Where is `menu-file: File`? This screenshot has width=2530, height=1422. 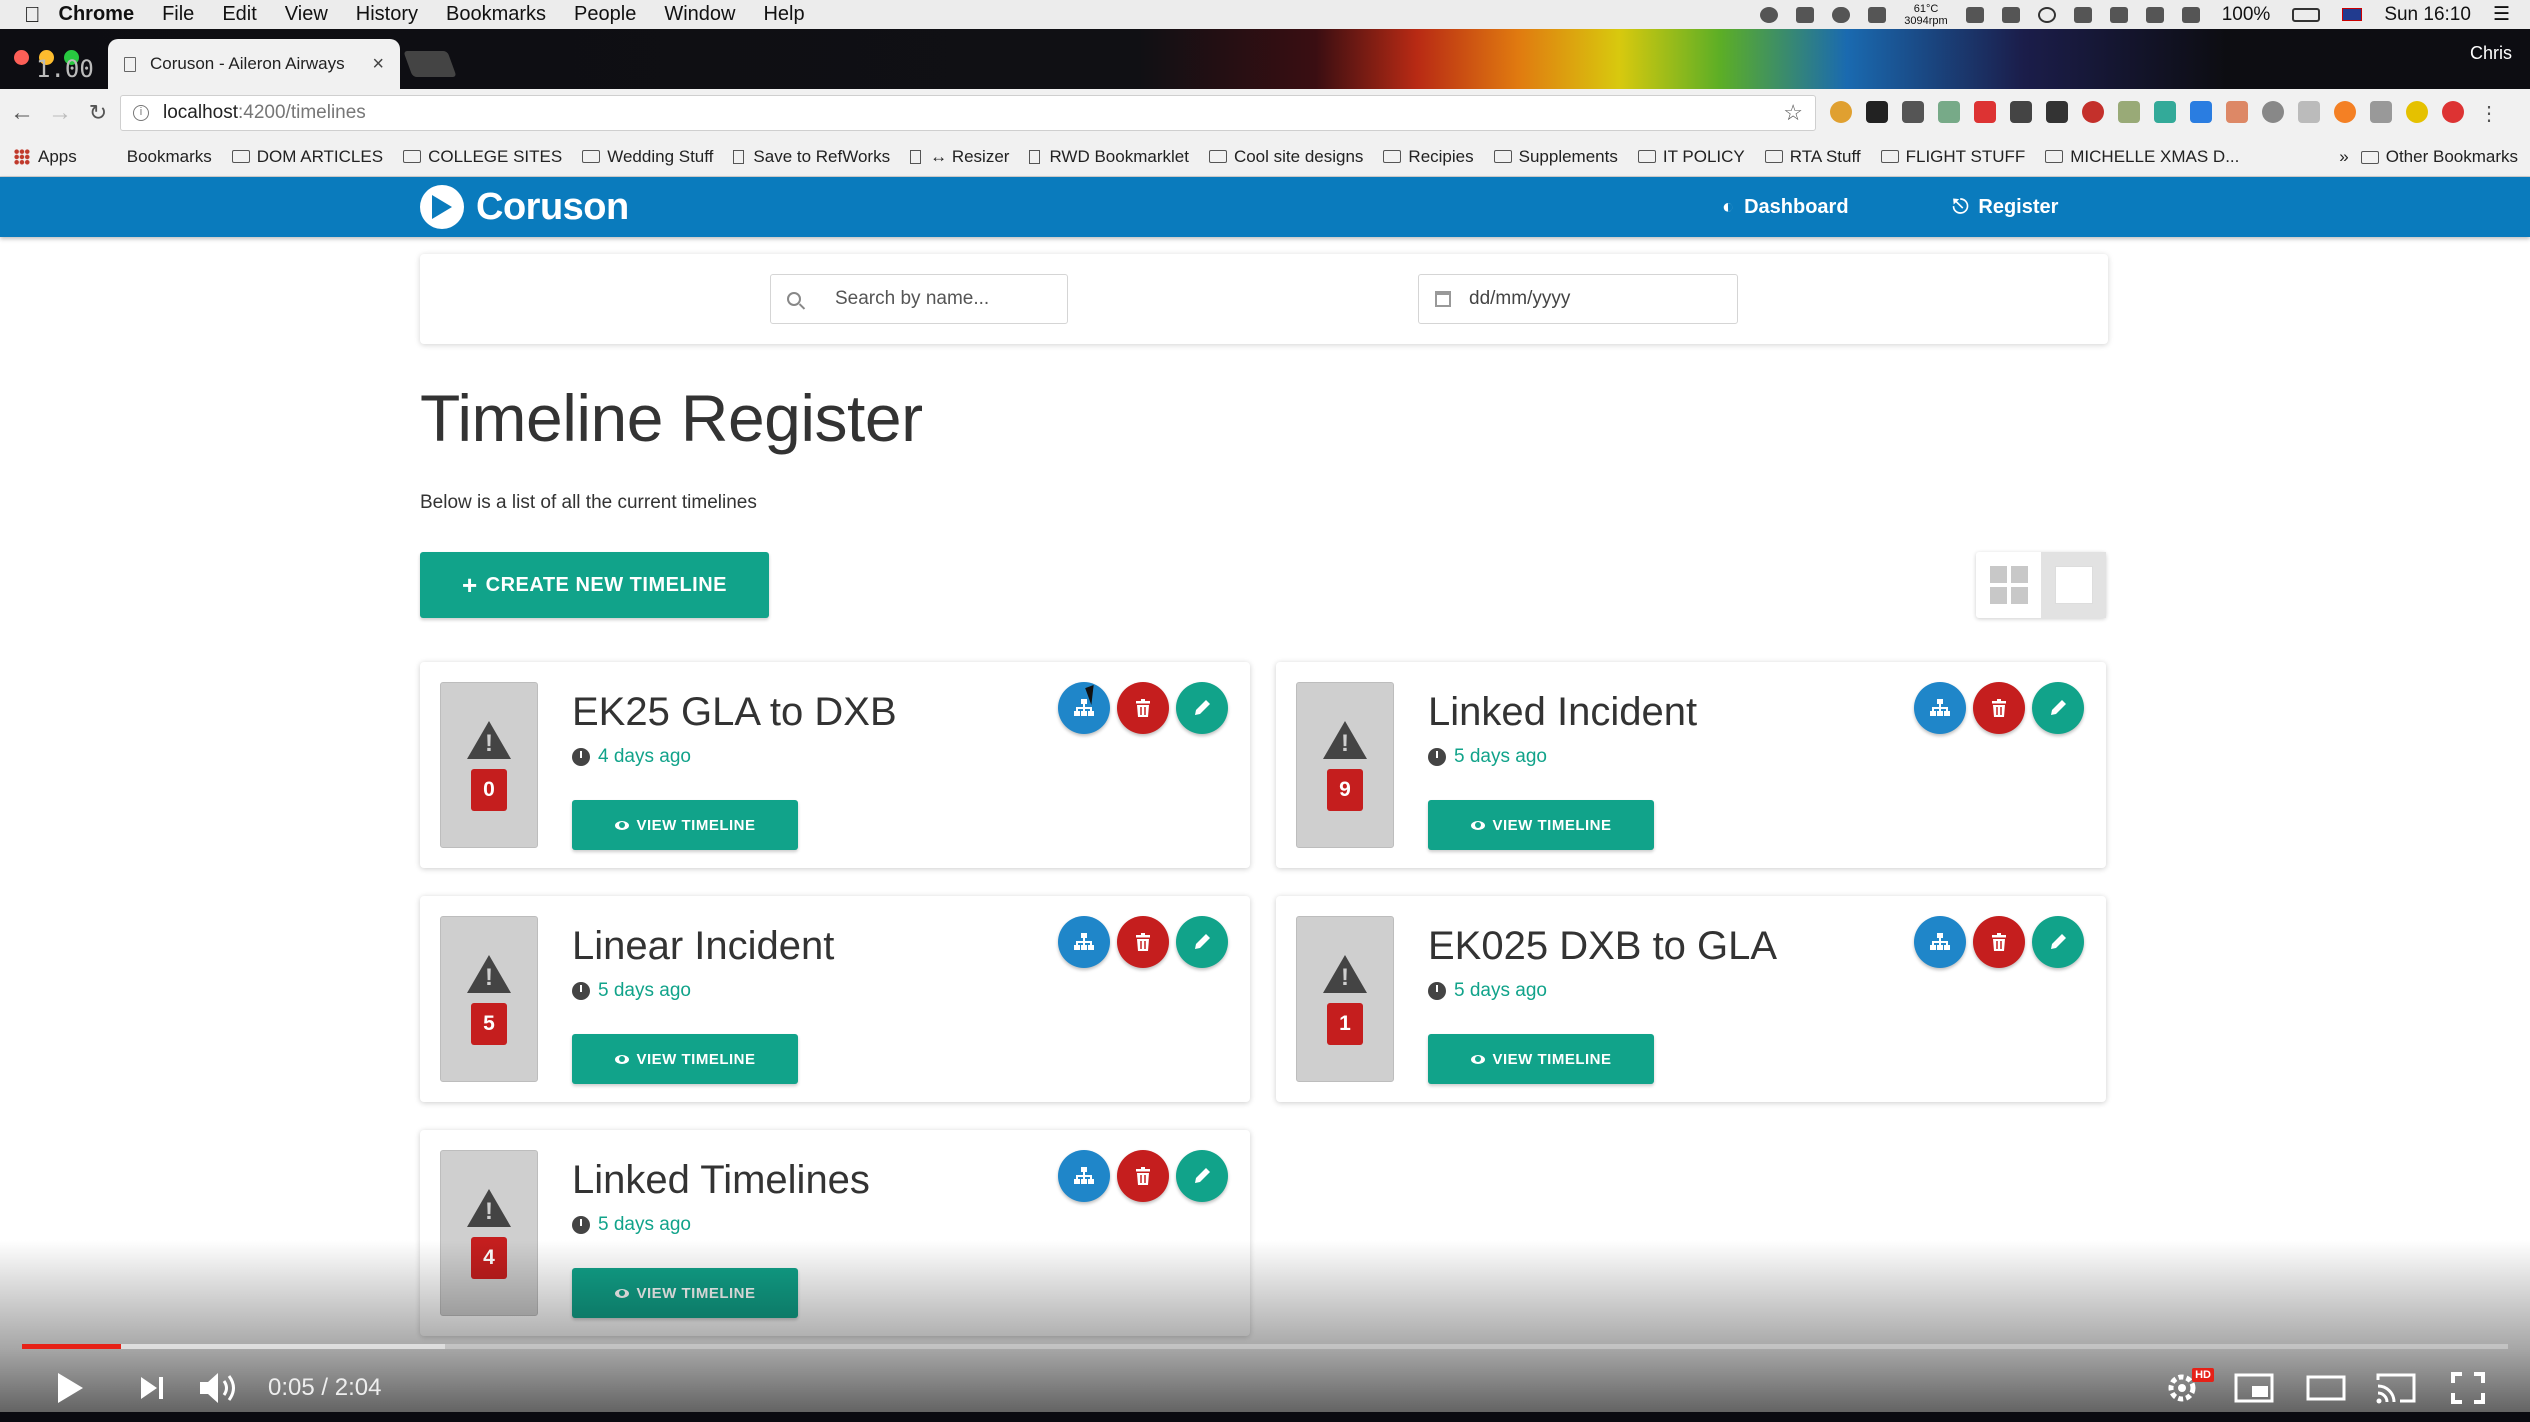 menu-file: File is located at coordinates (178, 14).